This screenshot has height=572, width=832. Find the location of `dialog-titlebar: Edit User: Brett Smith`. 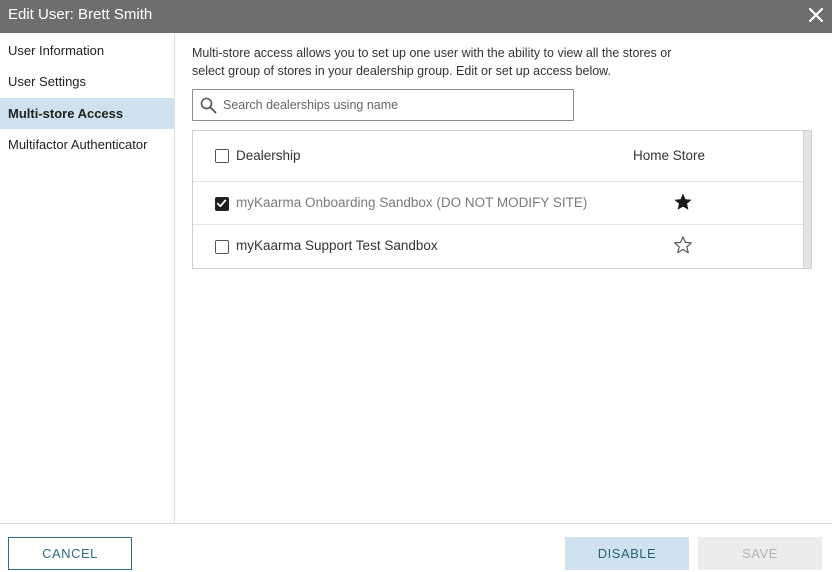

dialog-titlebar: Edit User: Brett Smith is located at coordinates (416, 16).